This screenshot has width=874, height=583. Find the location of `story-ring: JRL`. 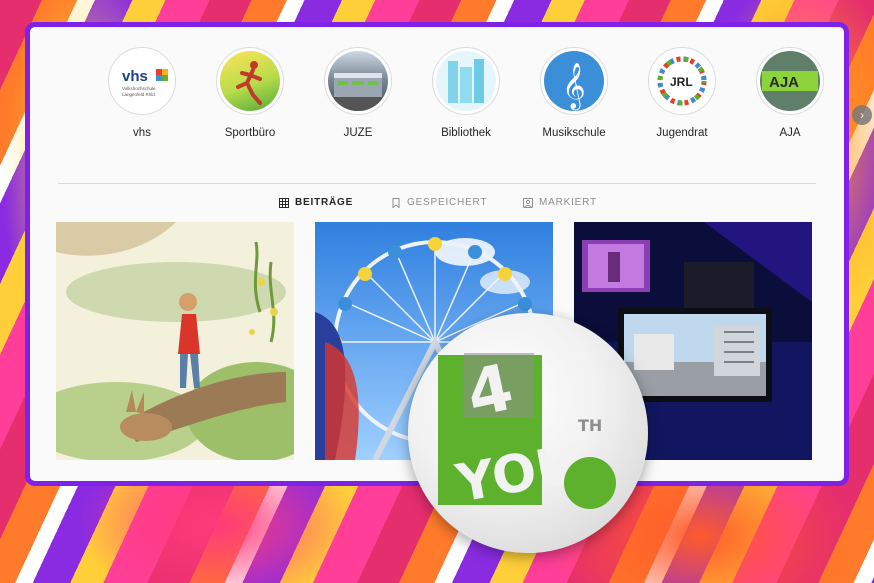

story-ring: JRL is located at coordinates (682, 81).